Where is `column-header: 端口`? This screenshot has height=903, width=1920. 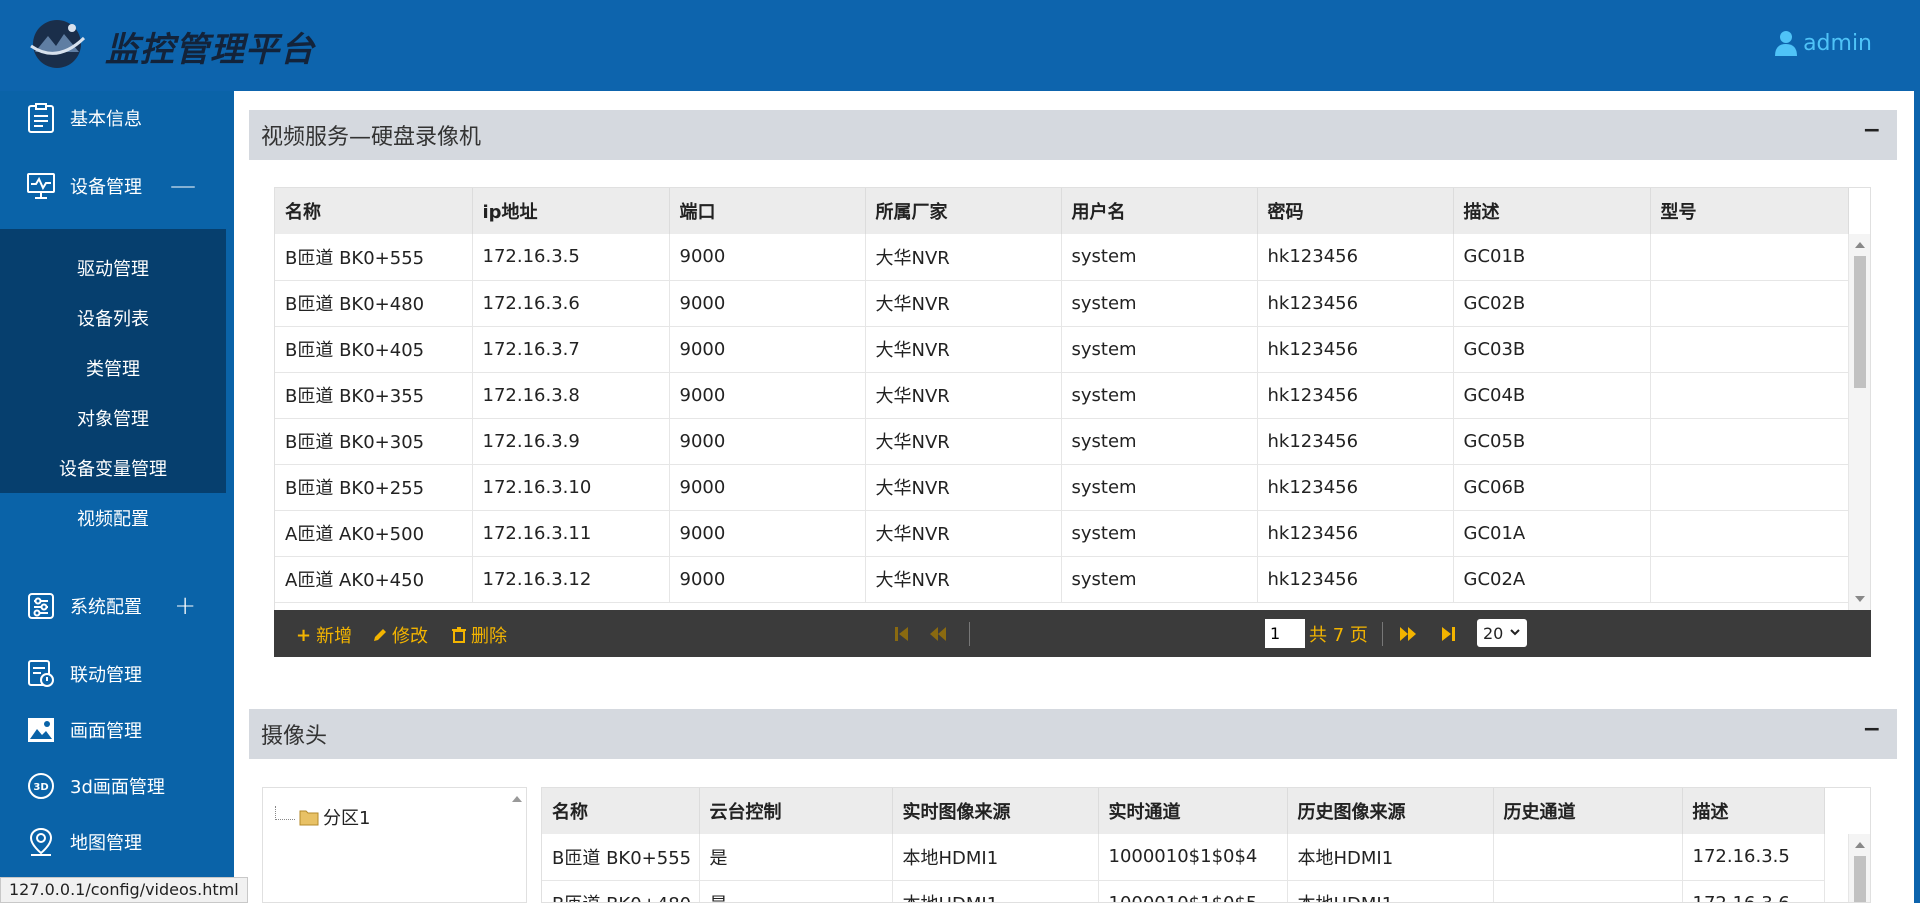 column-header: 端口 is located at coordinates (767, 211).